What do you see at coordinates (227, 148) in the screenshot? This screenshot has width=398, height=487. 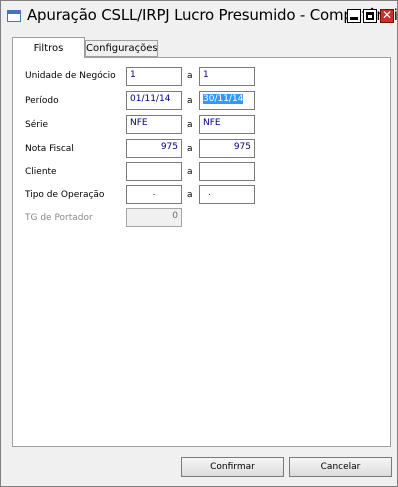 I see `nota-fiscal-to-input: 975` at bounding box center [227, 148].